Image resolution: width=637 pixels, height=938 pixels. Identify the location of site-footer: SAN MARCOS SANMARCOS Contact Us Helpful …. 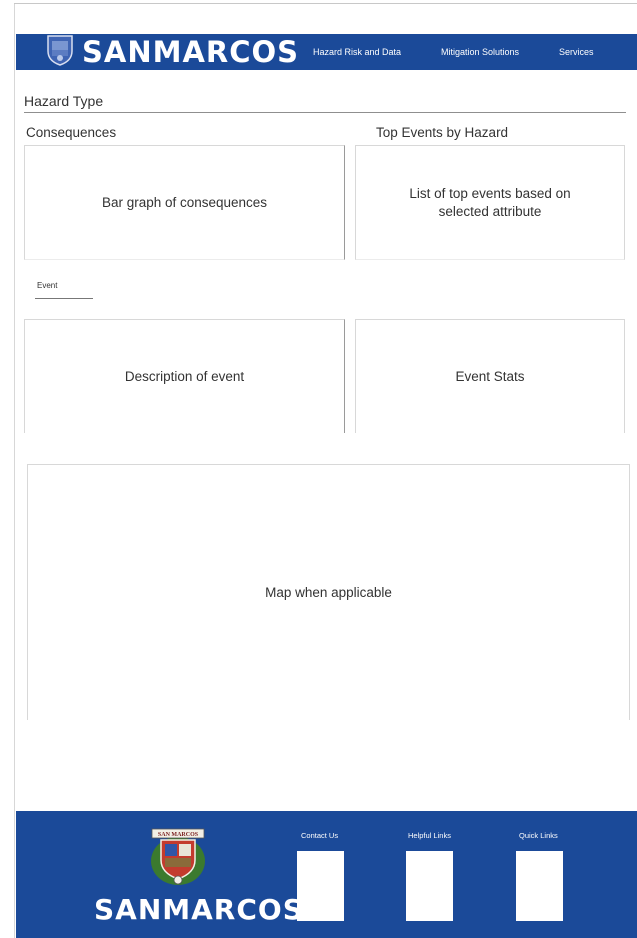
(326, 874).